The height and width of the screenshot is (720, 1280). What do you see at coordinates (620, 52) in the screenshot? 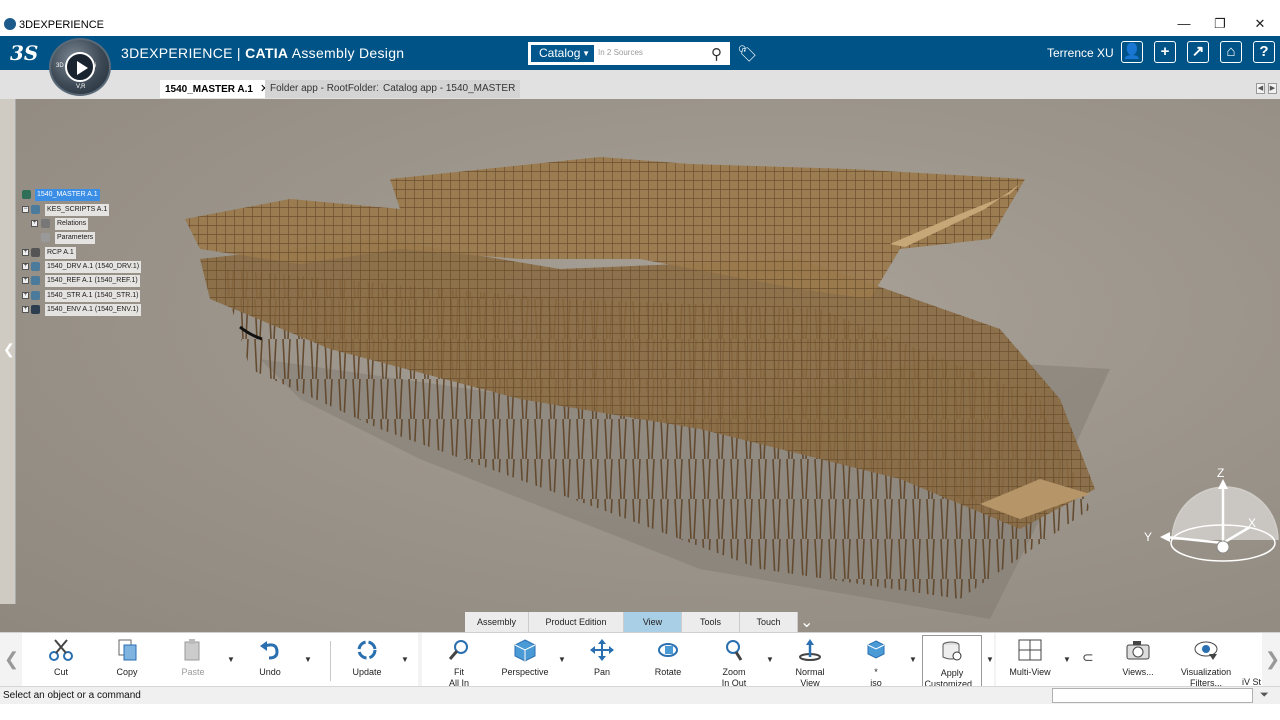
I see `search-input: In 2 Sources` at bounding box center [620, 52].